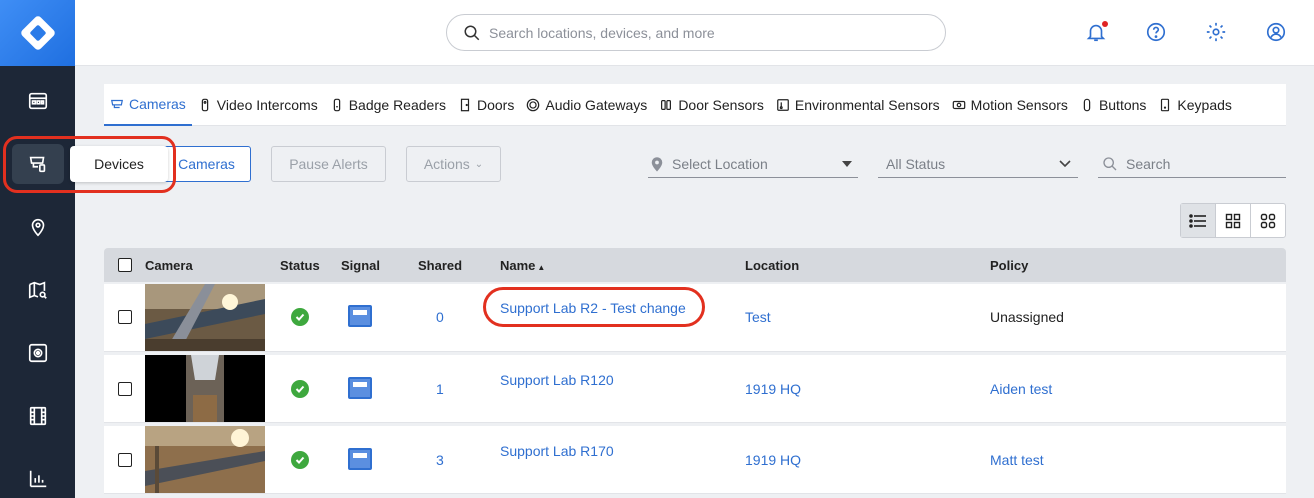 This screenshot has height=498, width=1314. Describe the element at coordinates (1204, 104) in the screenshot. I see `tab-label: Keypads` at that location.